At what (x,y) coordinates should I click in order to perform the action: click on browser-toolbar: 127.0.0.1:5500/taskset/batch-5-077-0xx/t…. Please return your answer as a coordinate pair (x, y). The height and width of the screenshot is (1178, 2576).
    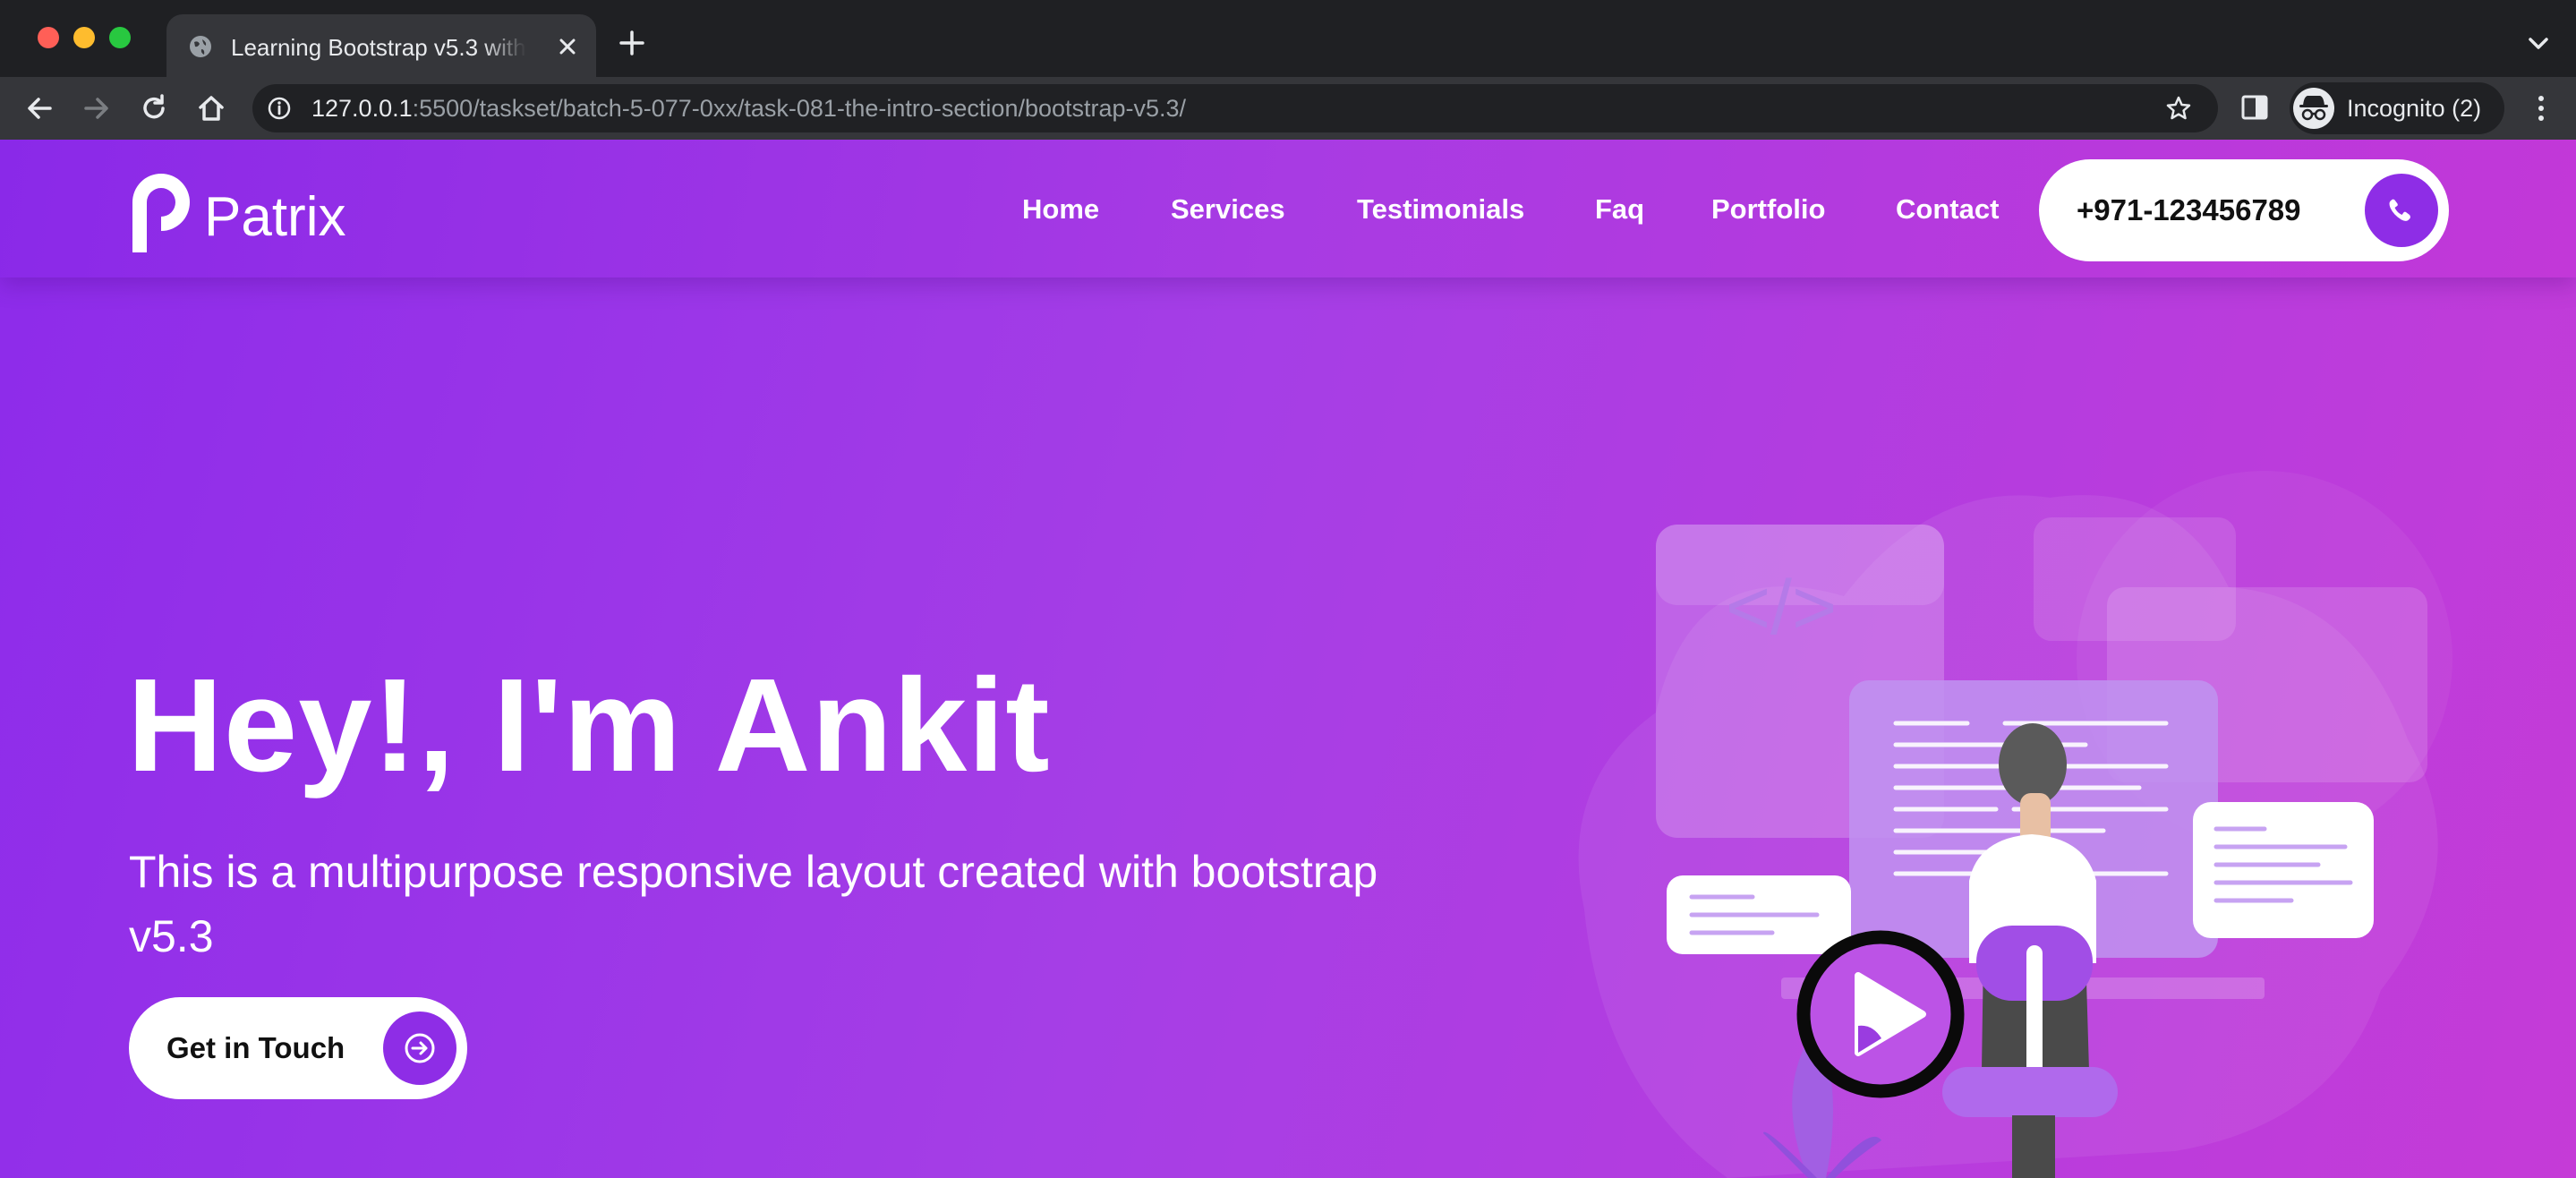
    Looking at the image, I should click on (1288, 108).